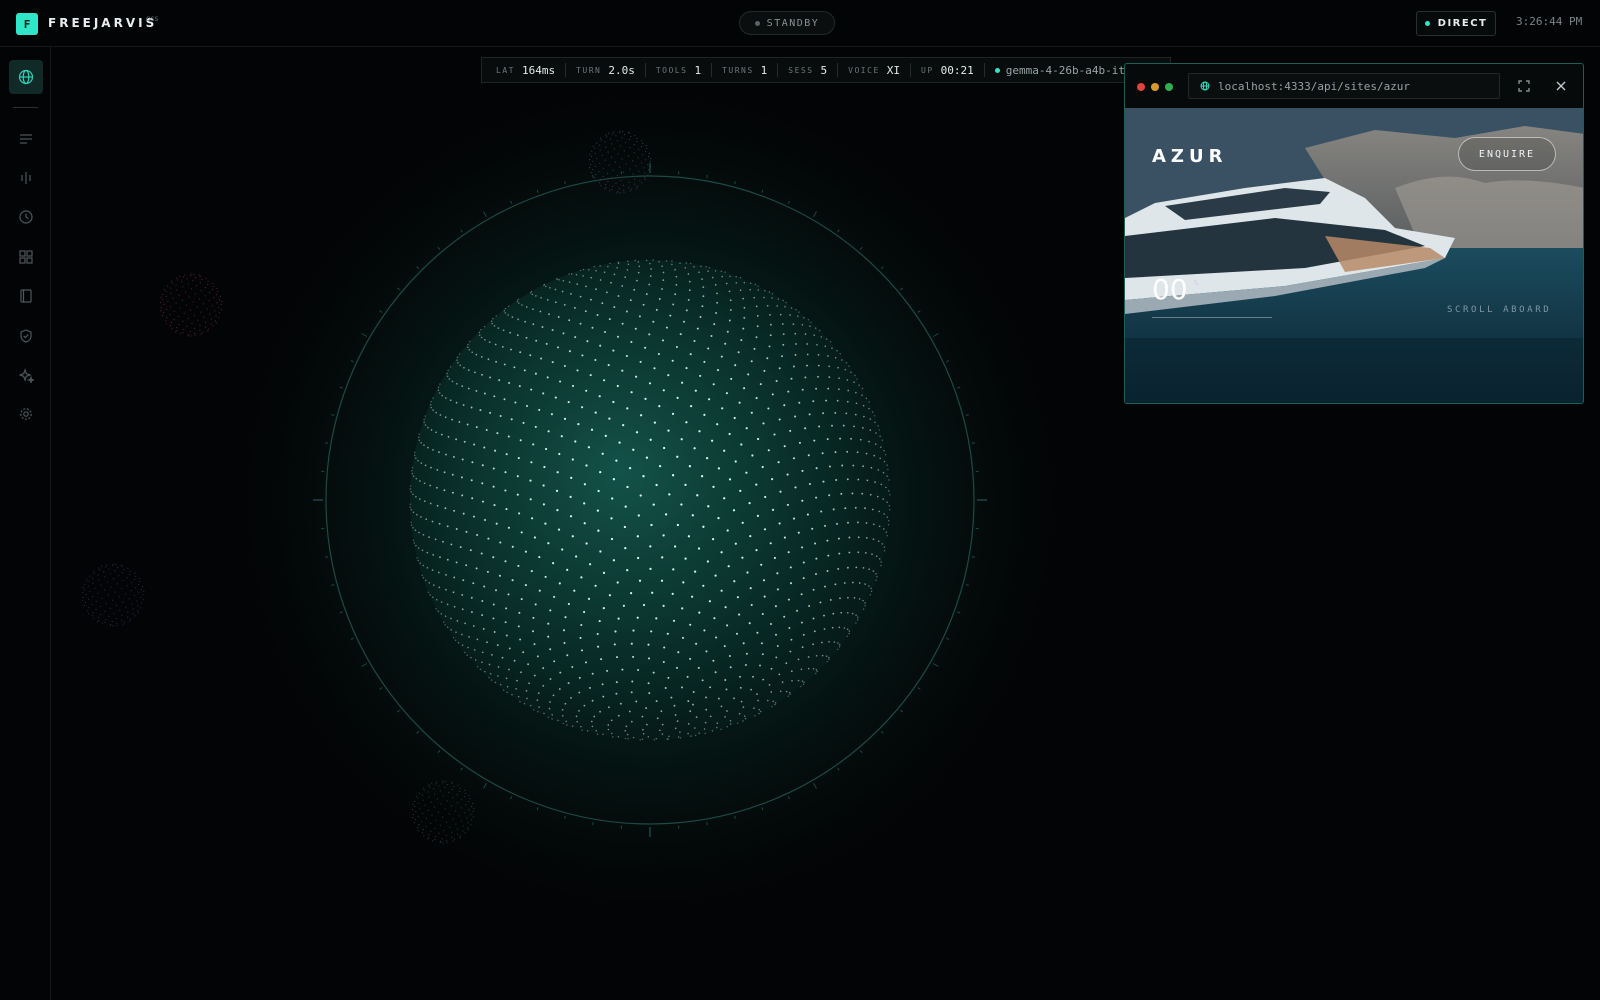 The height and width of the screenshot is (1000, 1600). I want to click on stat-voice: VOICE XI, so click(875, 70).